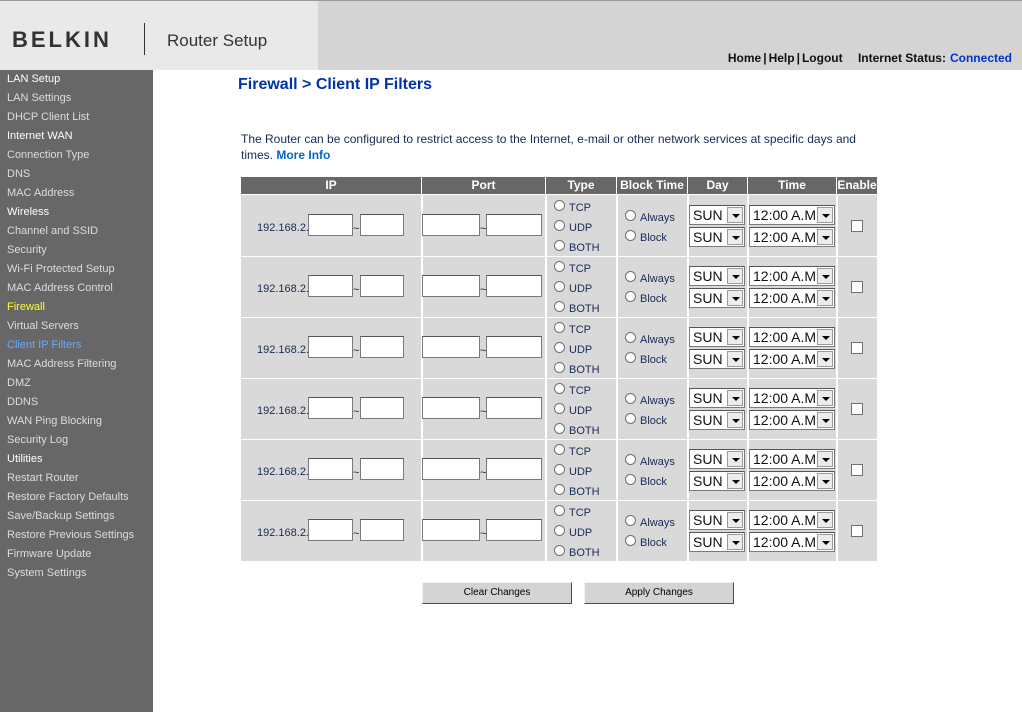 This screenshot has height=712, width=1022. I want to click on sidebar-item-dhcp-client-list: DHCP Client List, so click(48, 117).